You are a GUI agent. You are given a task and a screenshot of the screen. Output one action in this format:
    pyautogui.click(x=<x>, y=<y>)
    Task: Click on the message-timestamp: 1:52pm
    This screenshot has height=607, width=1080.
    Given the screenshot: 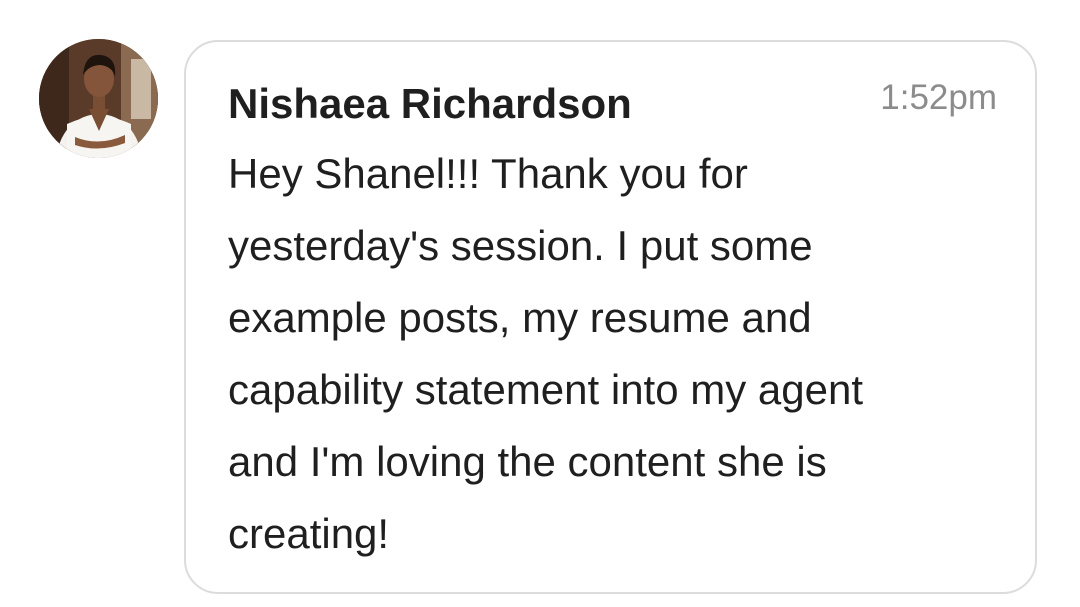 What is the action you would take?
    pyautogui.click(x=938, y=97)
    